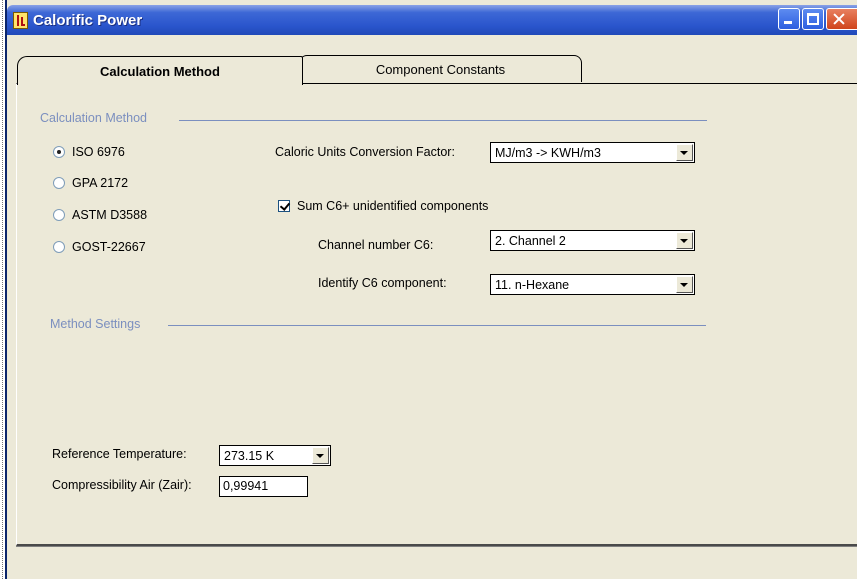 The height and width of the screenshot is (579, 857). Describe the element at coordinates (789, 19) in the screenshot. I see `minimize-button` at that location.